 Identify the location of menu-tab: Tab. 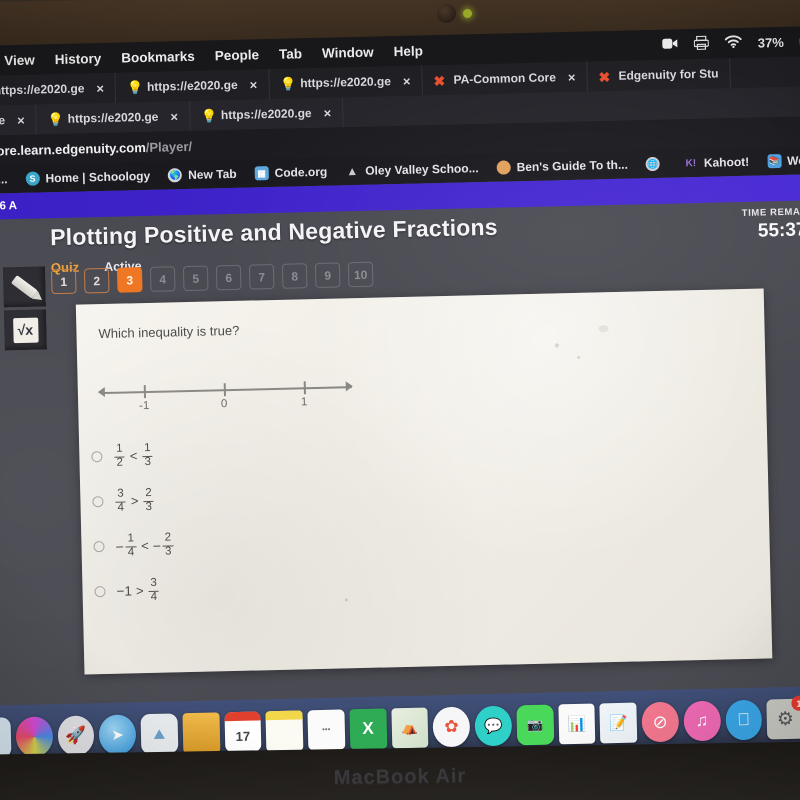
(290, 54).